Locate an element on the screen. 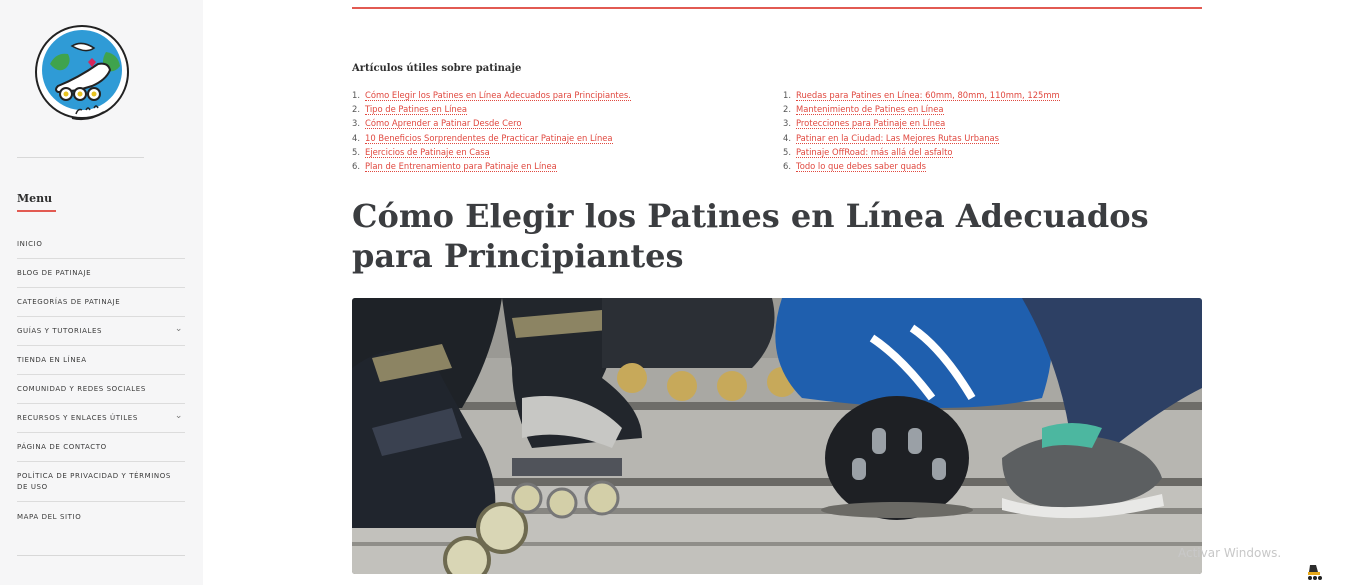 Image resolution: width=1345 pixels, height=585 pixels. top-accent-line is located at coordinates (777, 8).